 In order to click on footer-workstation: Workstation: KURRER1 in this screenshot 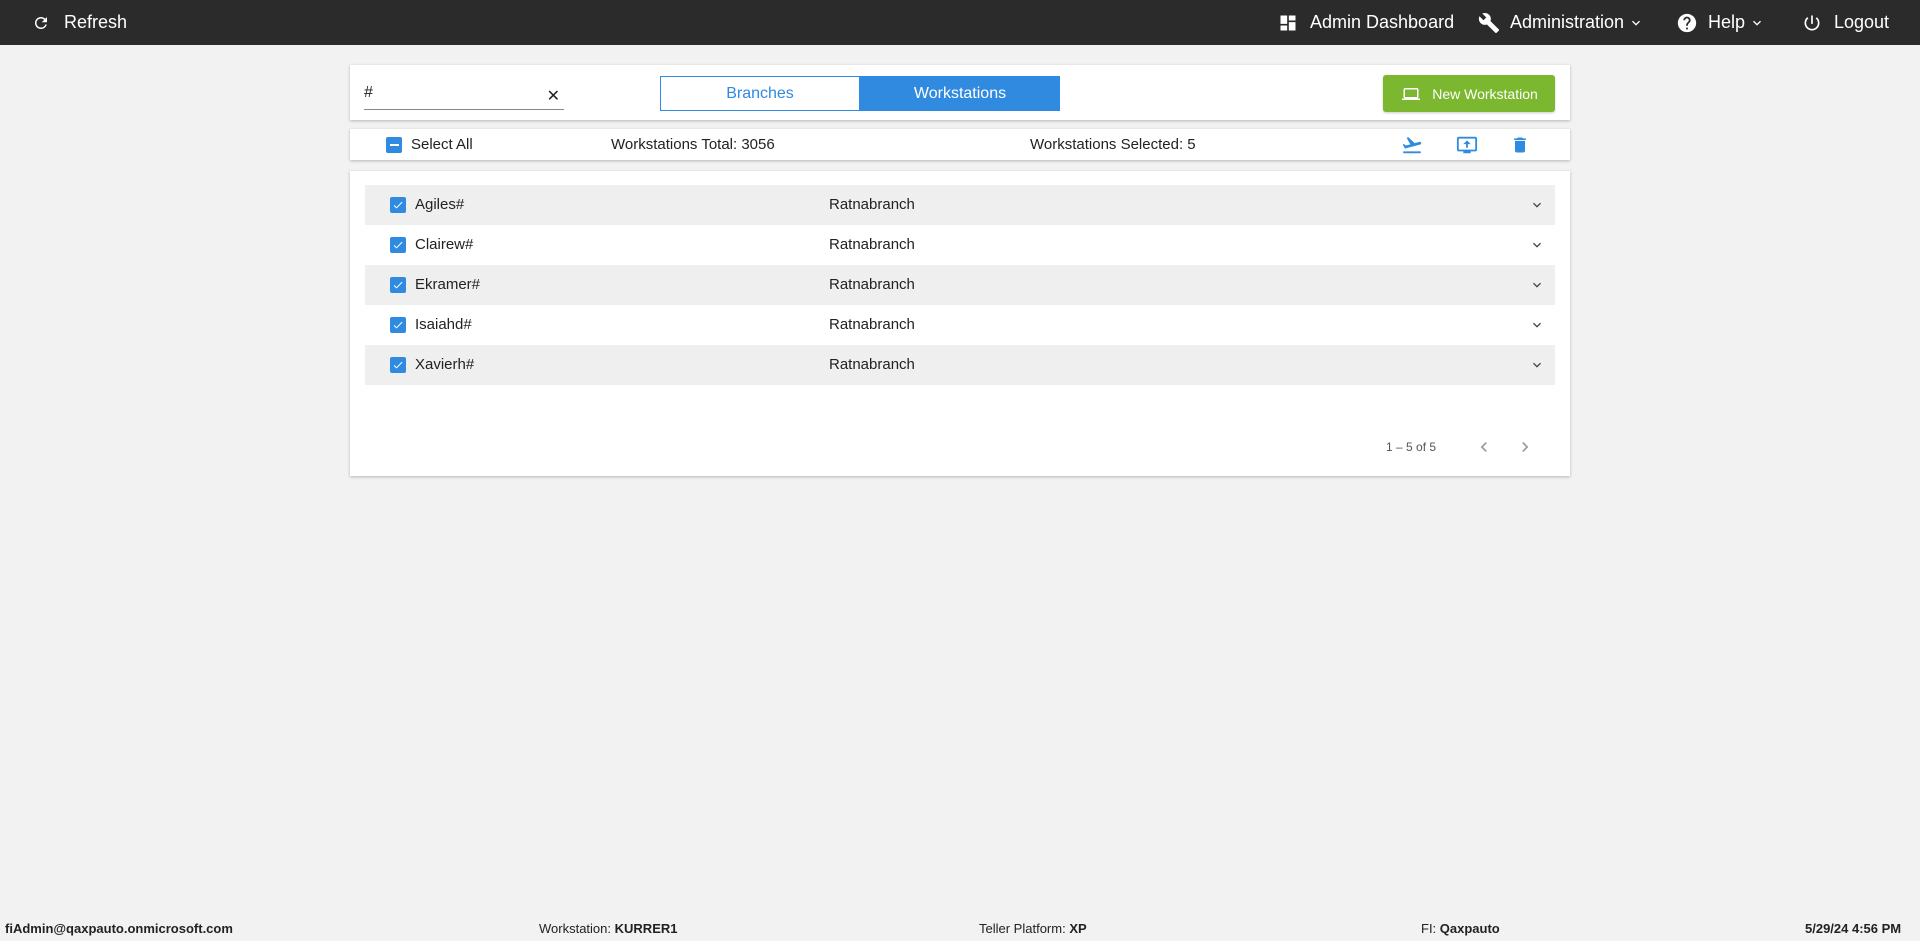, I will do `click(608, 928)`.